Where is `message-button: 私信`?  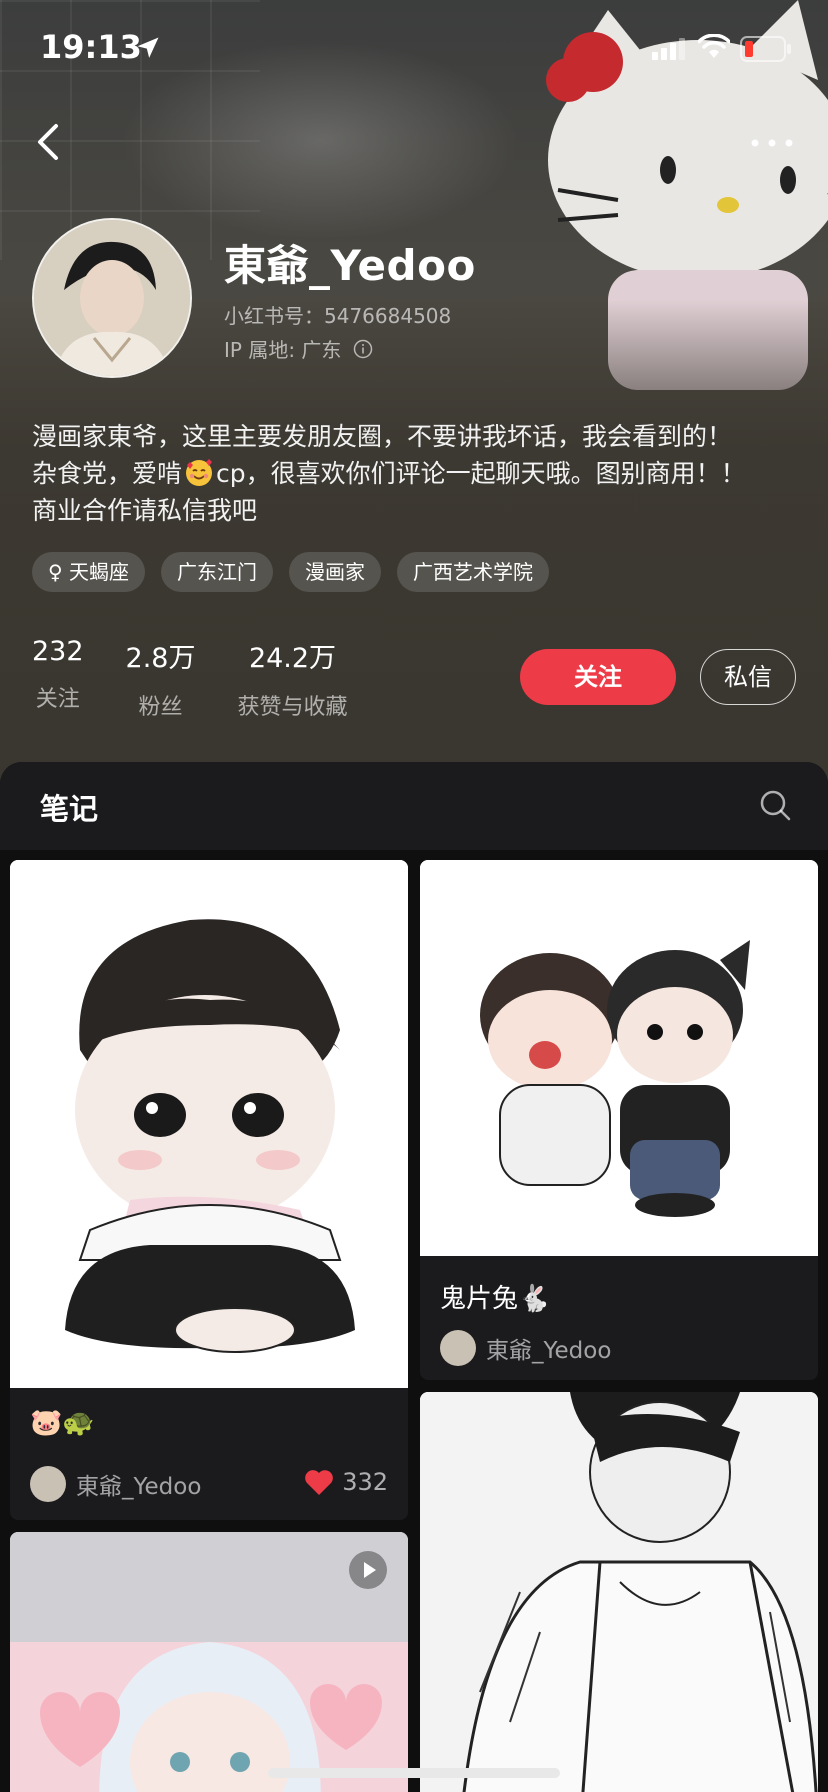
message-button: 私信 is located at coordinates (748, 677).